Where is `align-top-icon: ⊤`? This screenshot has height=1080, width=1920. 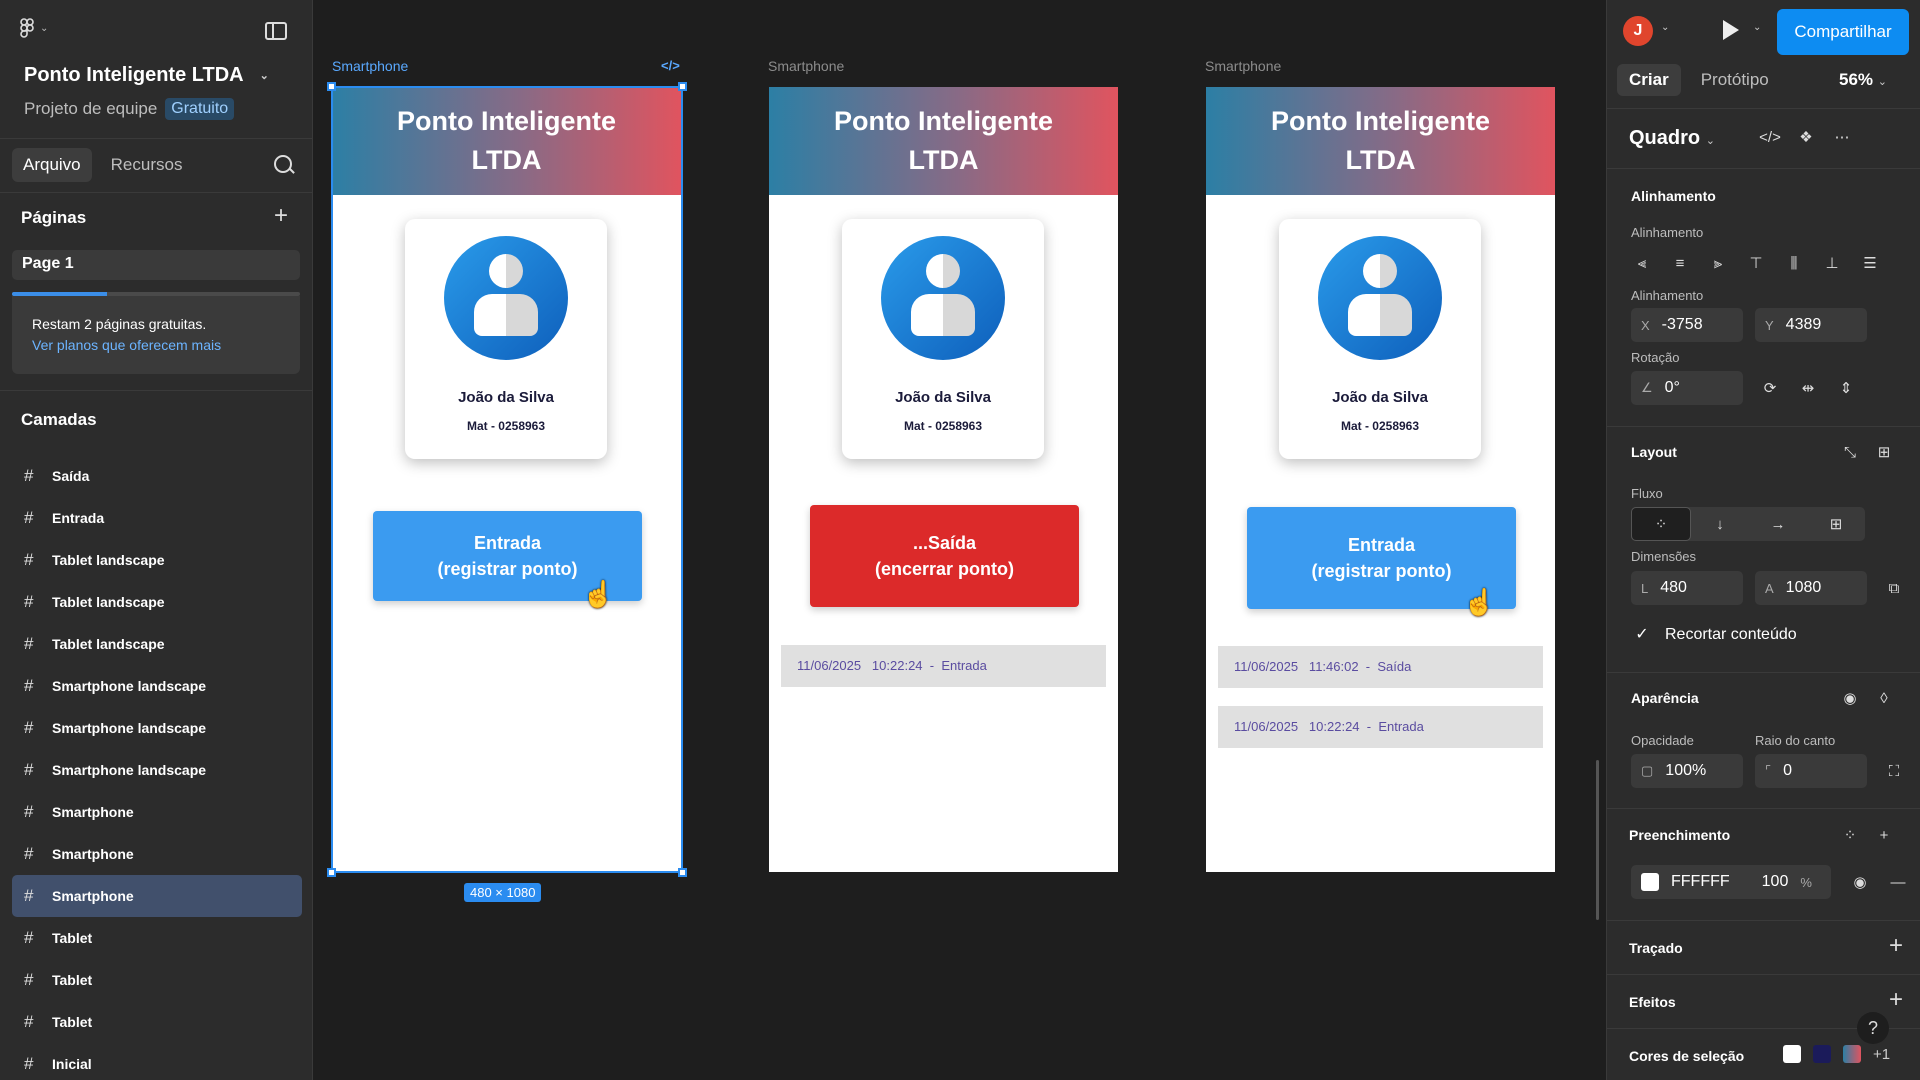 align-top-icon: ⊤ is located at coordinates (1756, 263).